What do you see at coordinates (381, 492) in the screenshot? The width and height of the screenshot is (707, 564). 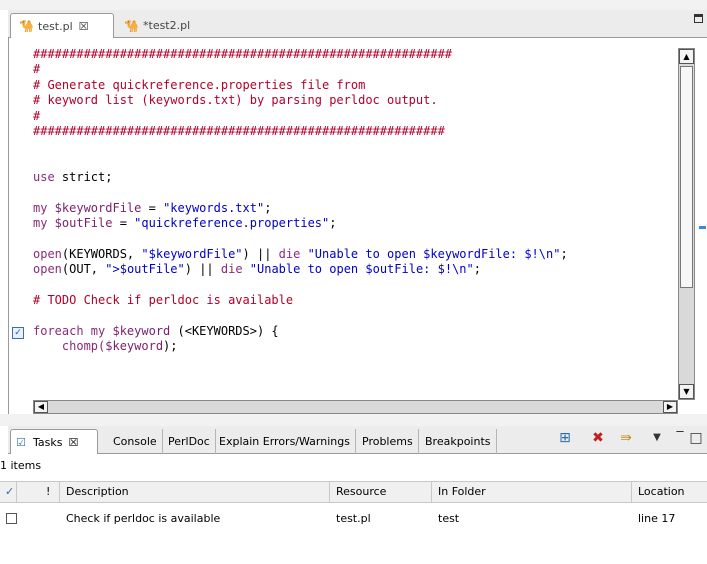 I see `col-resource: Resource` at bounding box center [381, 492].